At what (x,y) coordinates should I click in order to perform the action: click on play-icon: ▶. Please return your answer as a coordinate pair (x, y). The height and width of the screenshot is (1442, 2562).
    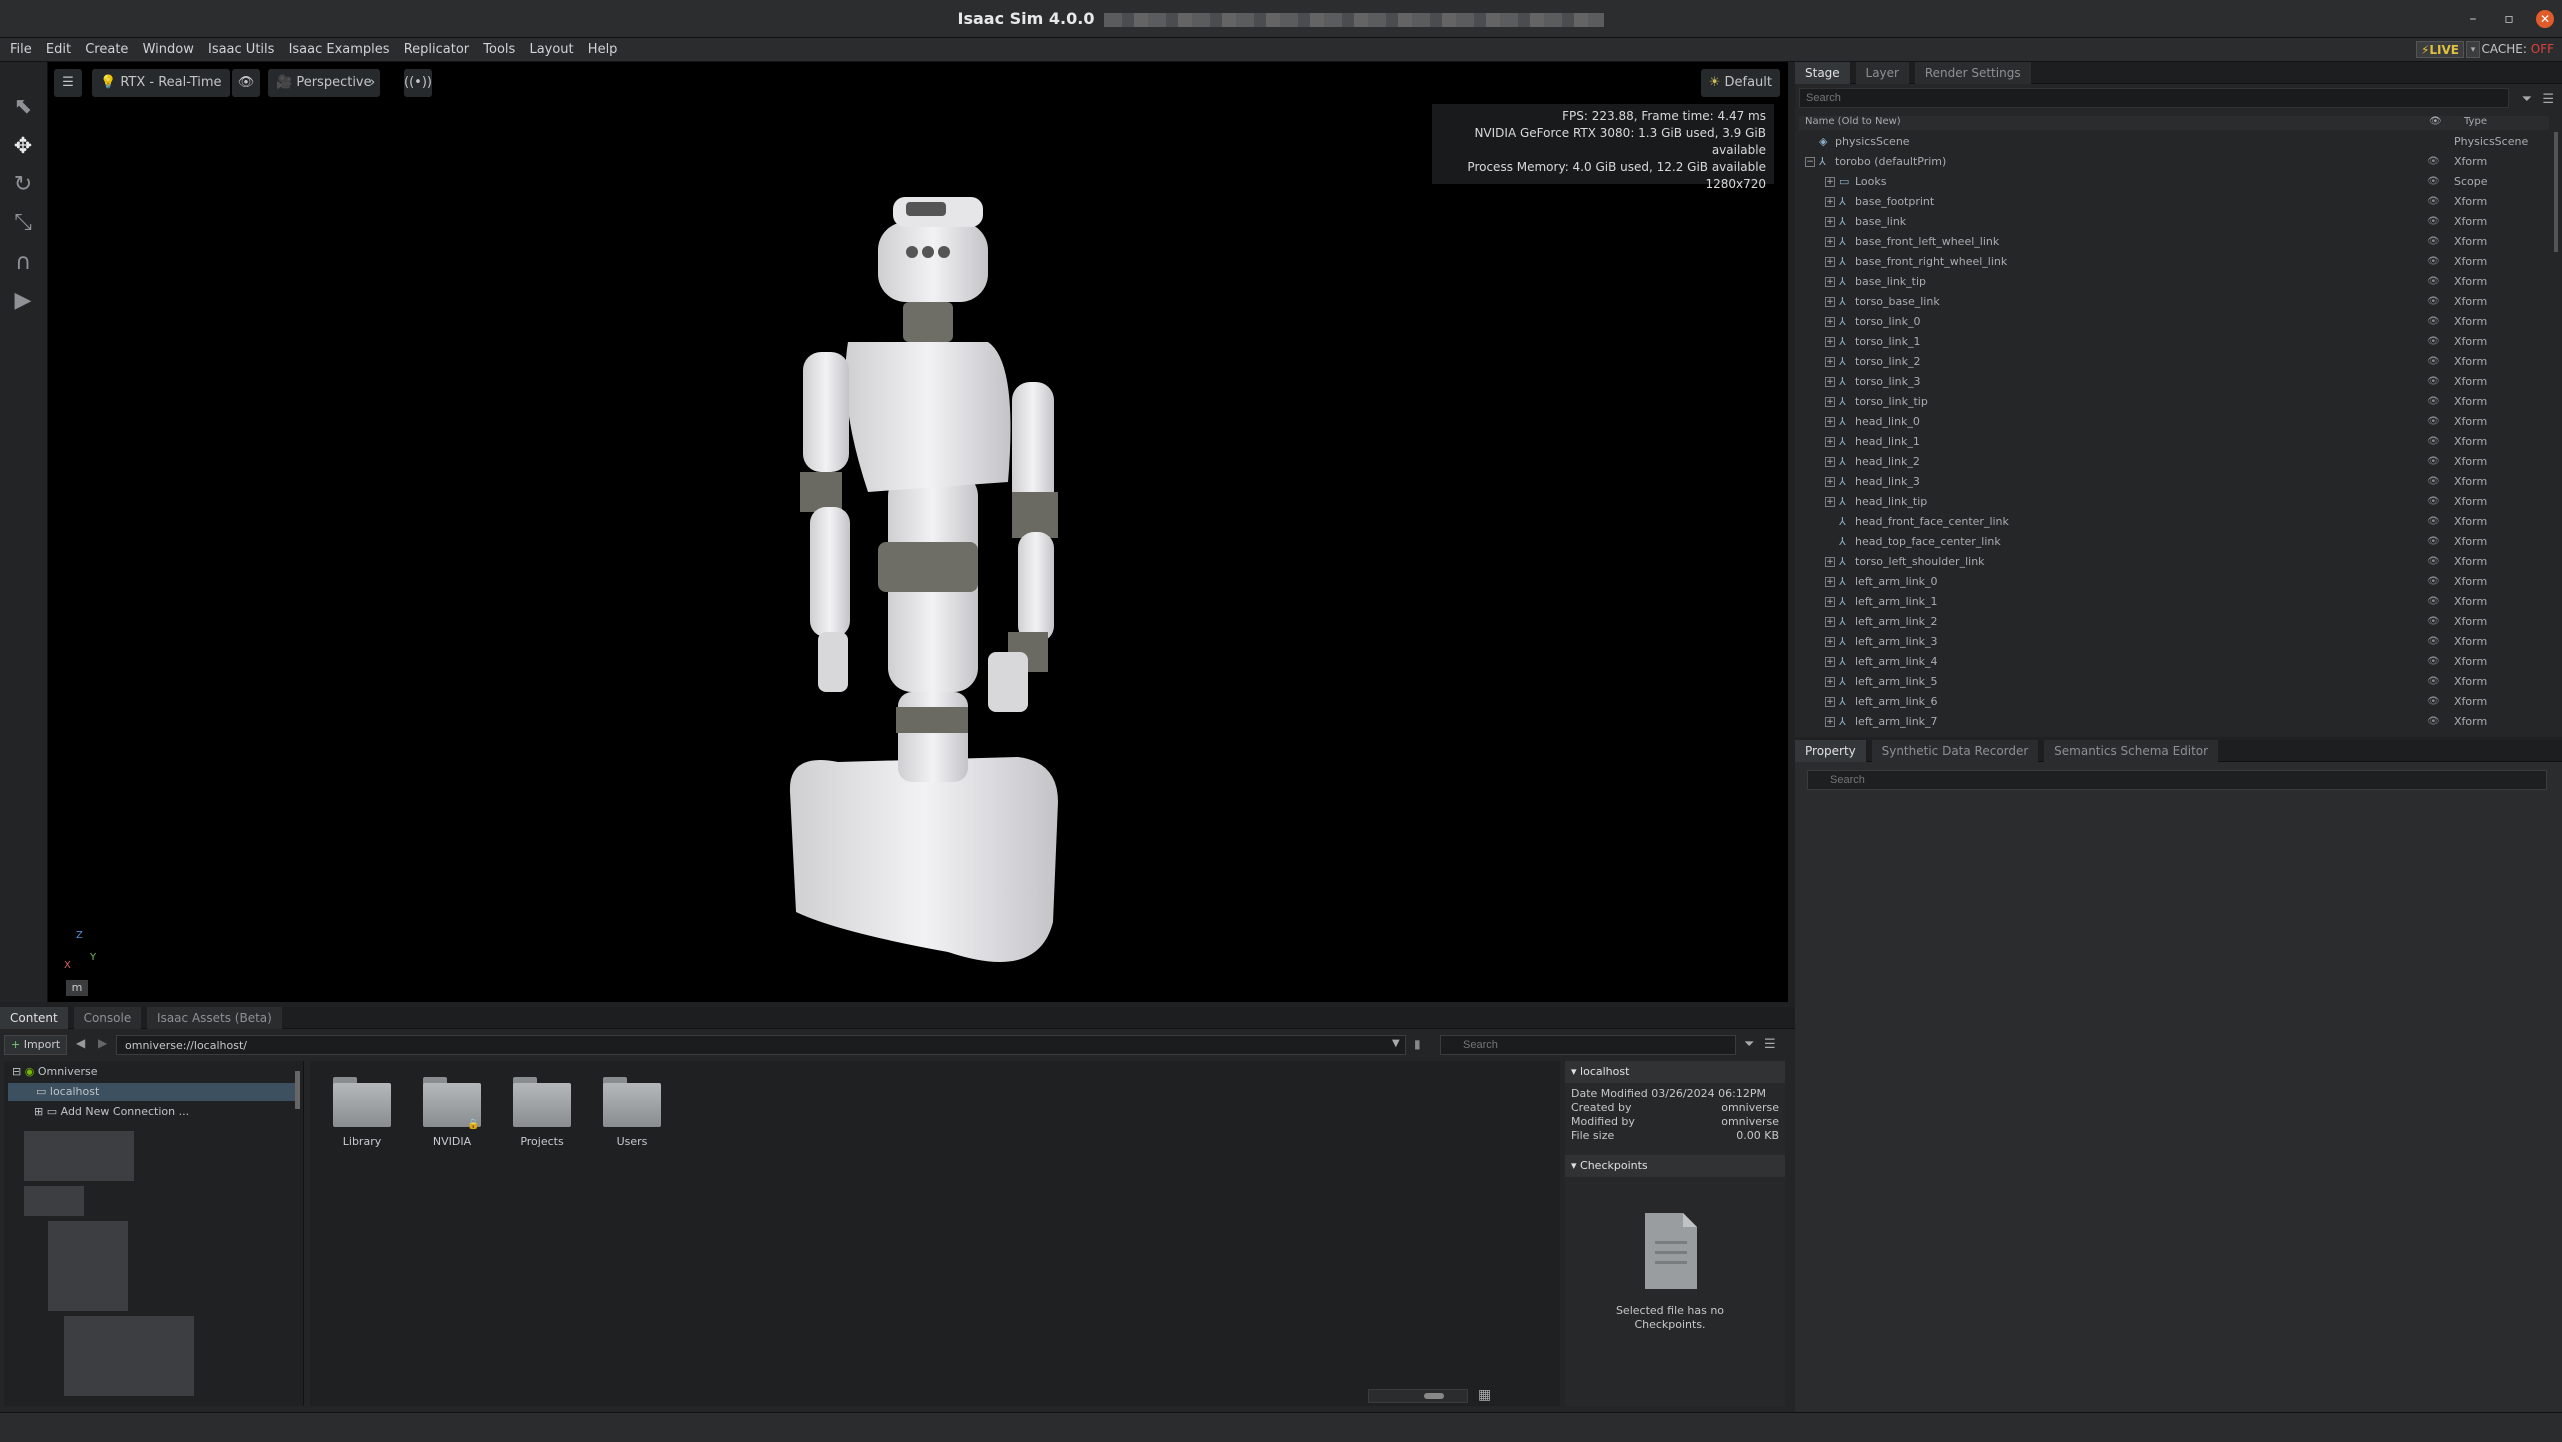
    Looking at the image, I should click on (23, 301).